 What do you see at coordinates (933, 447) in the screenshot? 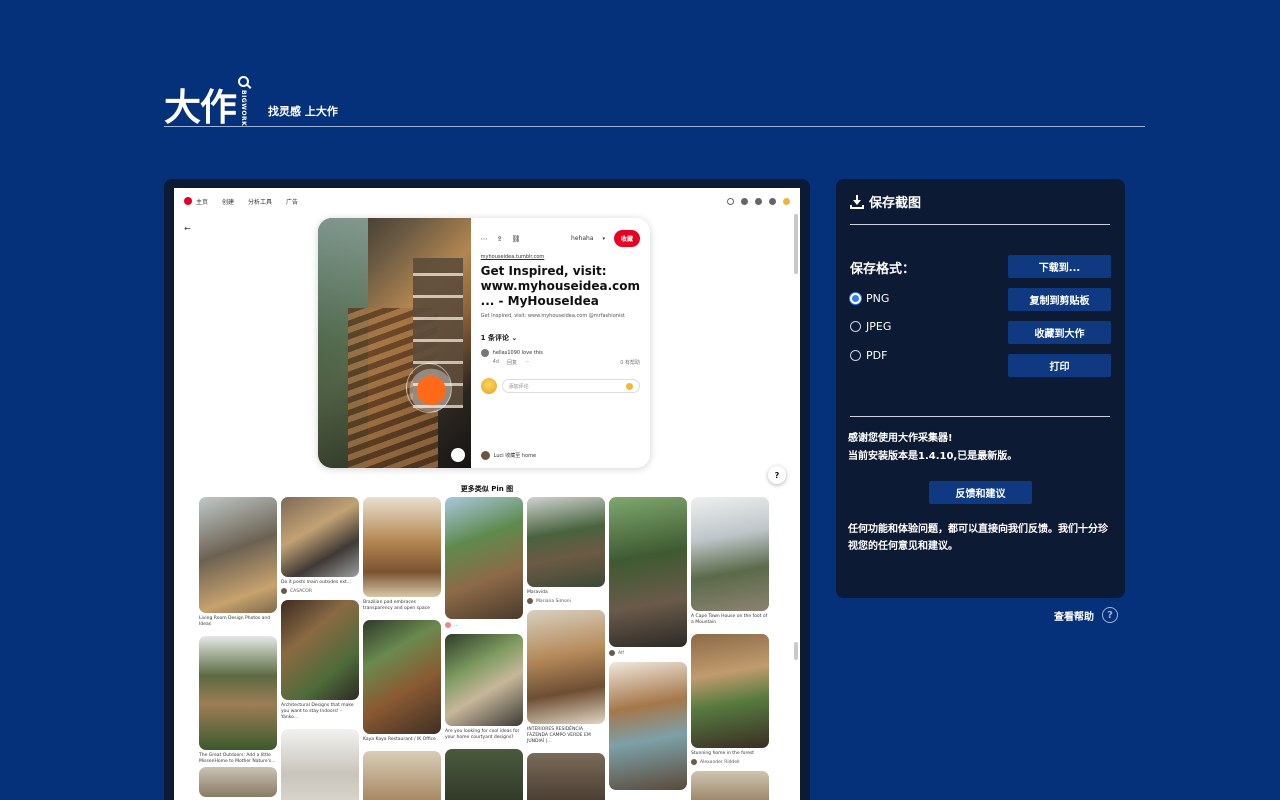
I see `version-info: 感谢您使用大作采集器! 当前安装版本是1.4.10,已是最新版。` at bounding box center [933, 447].